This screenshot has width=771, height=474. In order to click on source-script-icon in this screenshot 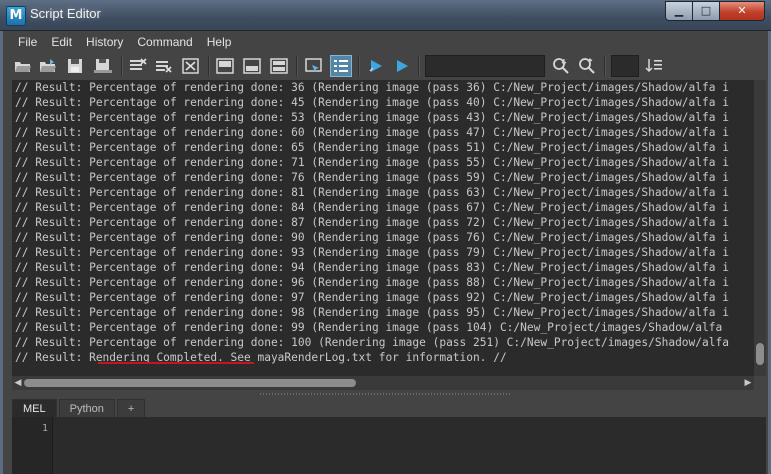, I will do `click(48, 66)`.